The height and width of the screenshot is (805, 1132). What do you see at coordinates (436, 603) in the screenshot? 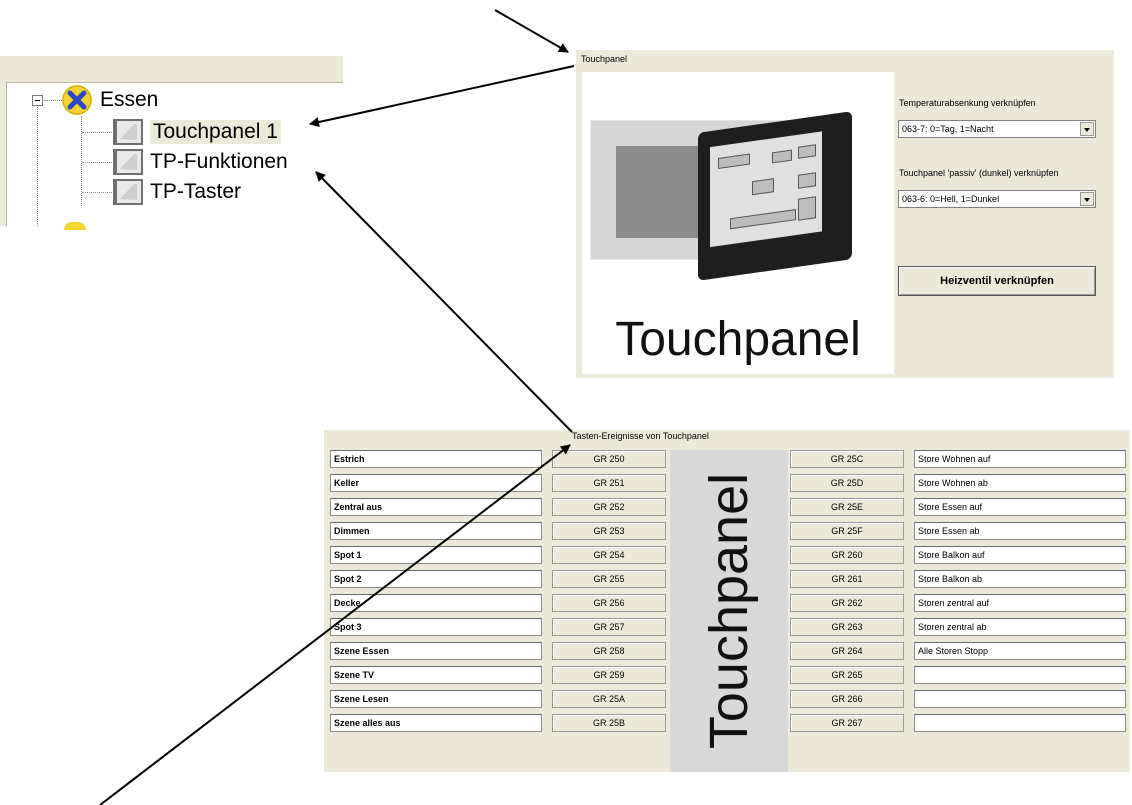
I see `button-name-field: Decke` at bounding box center [436, 603].